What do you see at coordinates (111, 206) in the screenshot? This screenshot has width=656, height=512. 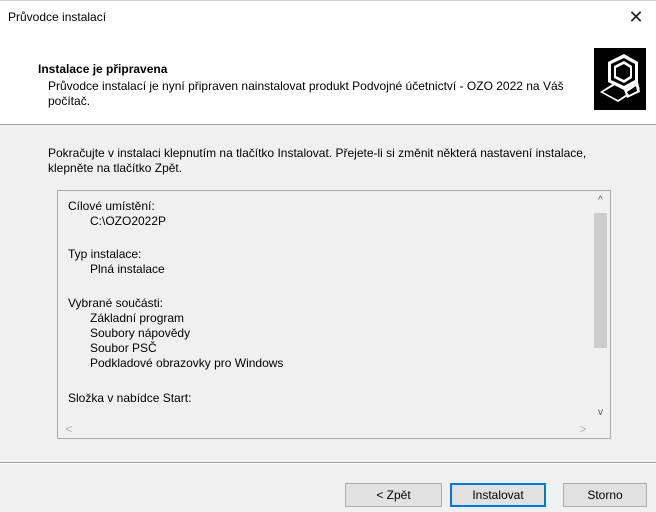 I see `summary-label-destination: Cílové umístění:` at bounding box center [111, 206].